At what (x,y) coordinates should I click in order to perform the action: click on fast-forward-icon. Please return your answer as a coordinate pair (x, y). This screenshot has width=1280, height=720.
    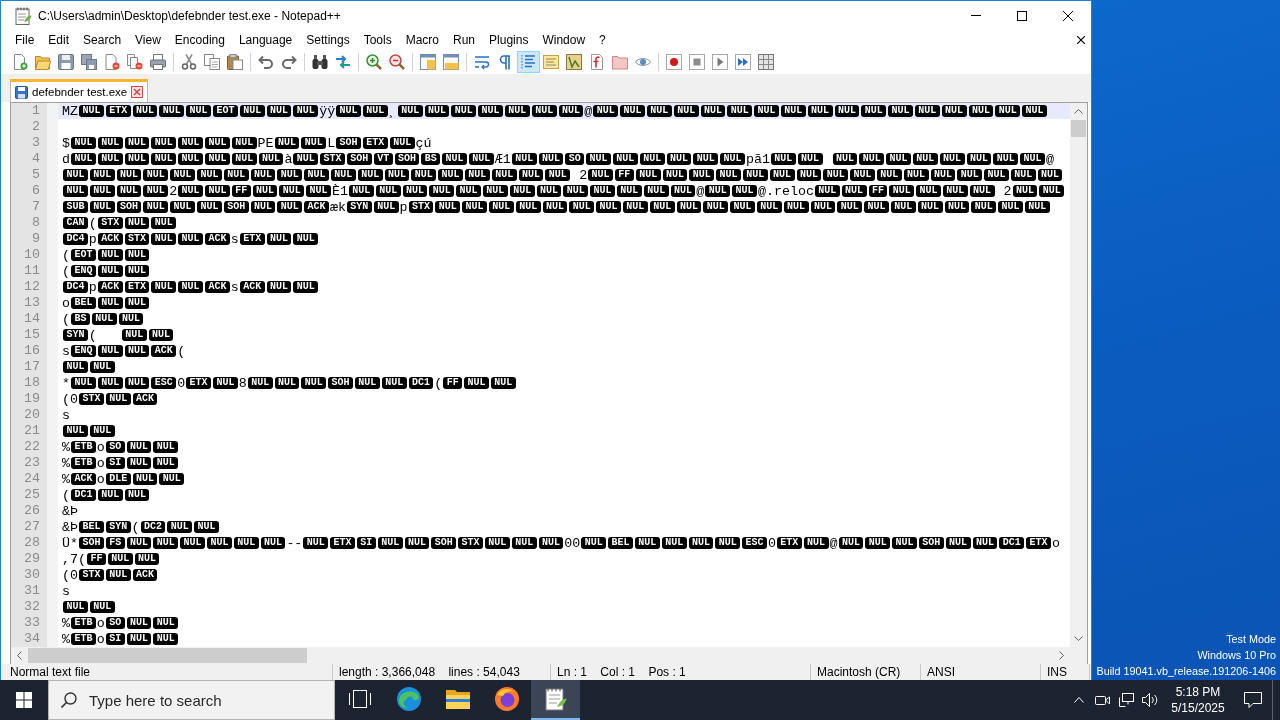
    Looking at the image, I should click on (743, 62).